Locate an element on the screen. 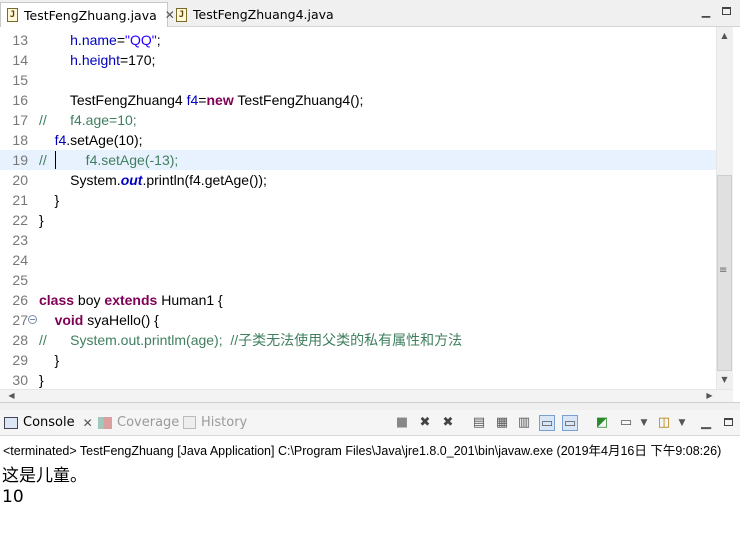 Image resolution: width=740 pixels, height=551 pixels. coverage-icon is located at coordinates (105, 422).